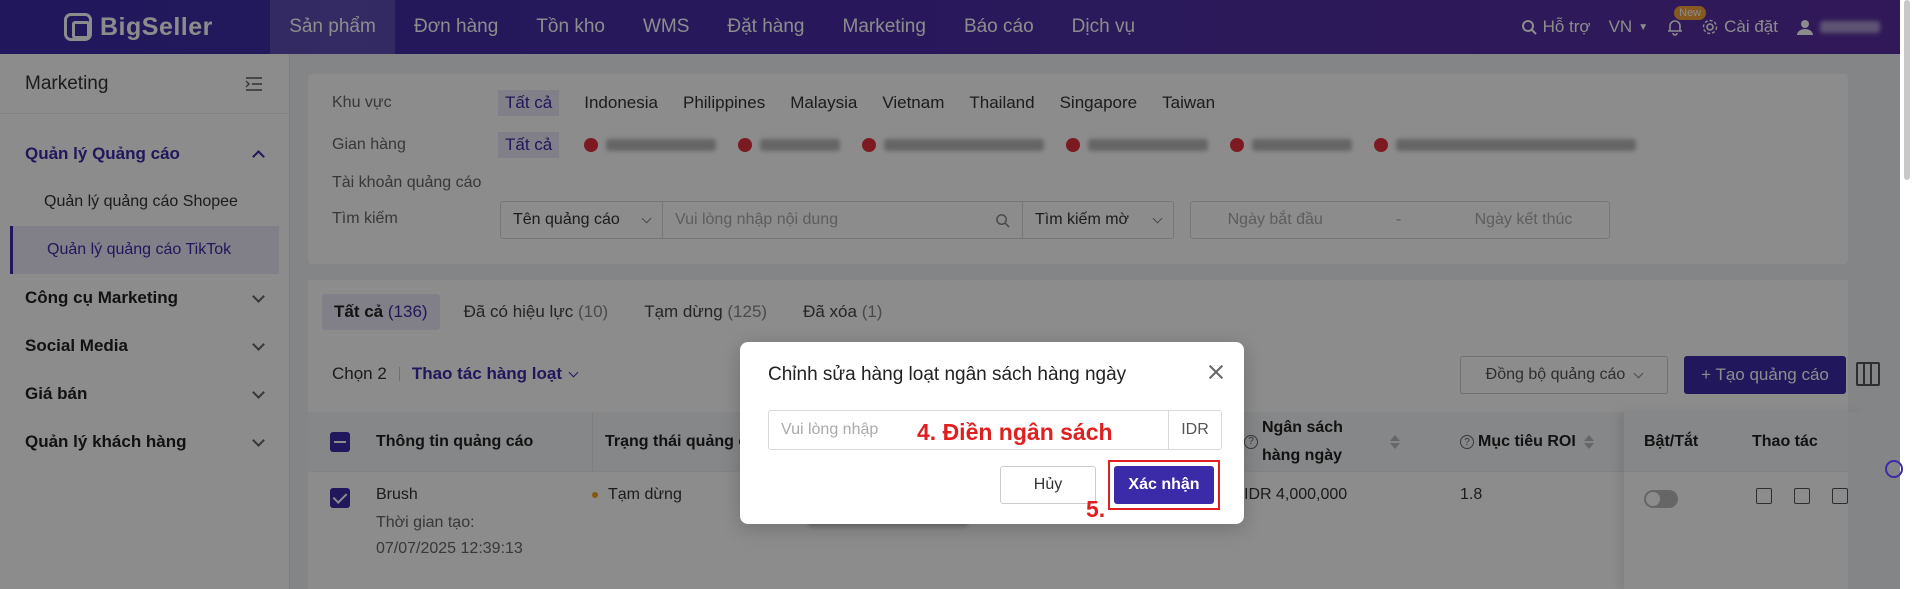 The image size is (1915, 589). What do you see at coordinates (1216, 372) in the screenshot?
I see `close-icon` at bounding box center [1216, 372].